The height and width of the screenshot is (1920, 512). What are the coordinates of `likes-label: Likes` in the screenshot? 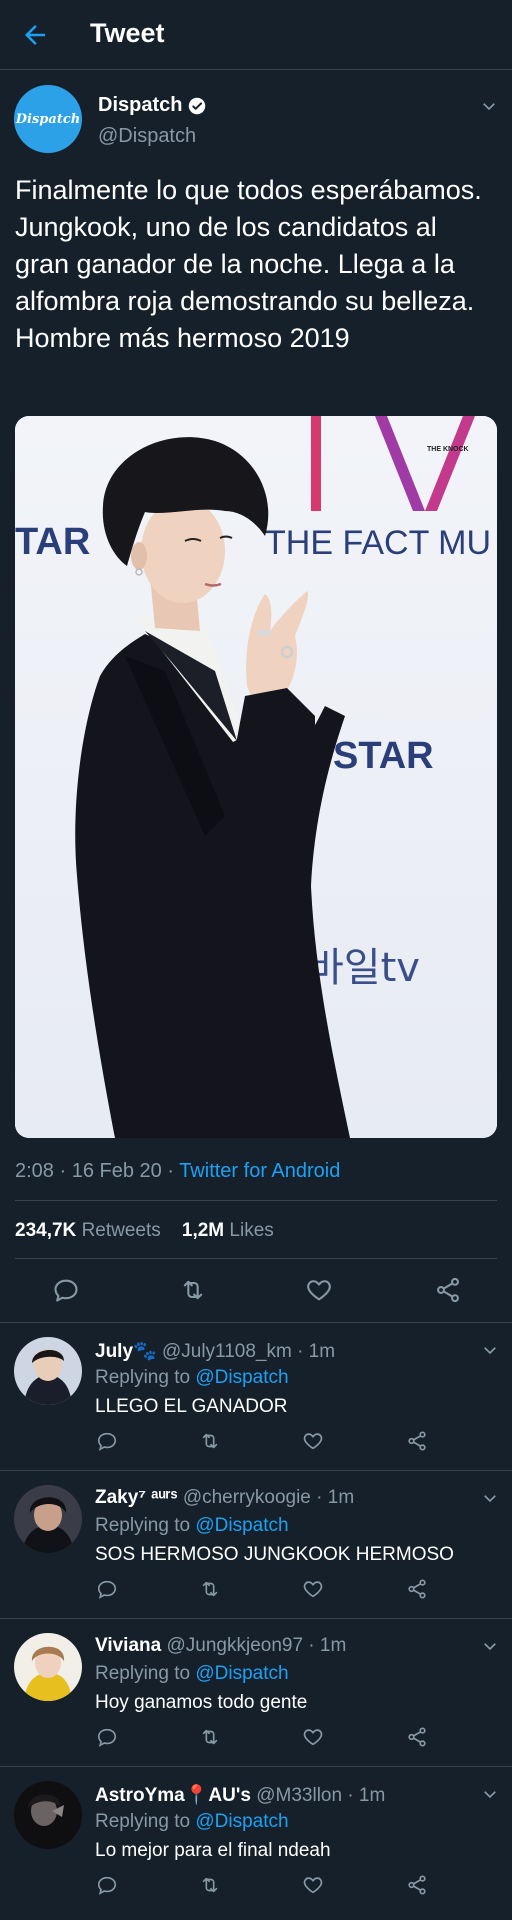 It's located at (251, 1230).